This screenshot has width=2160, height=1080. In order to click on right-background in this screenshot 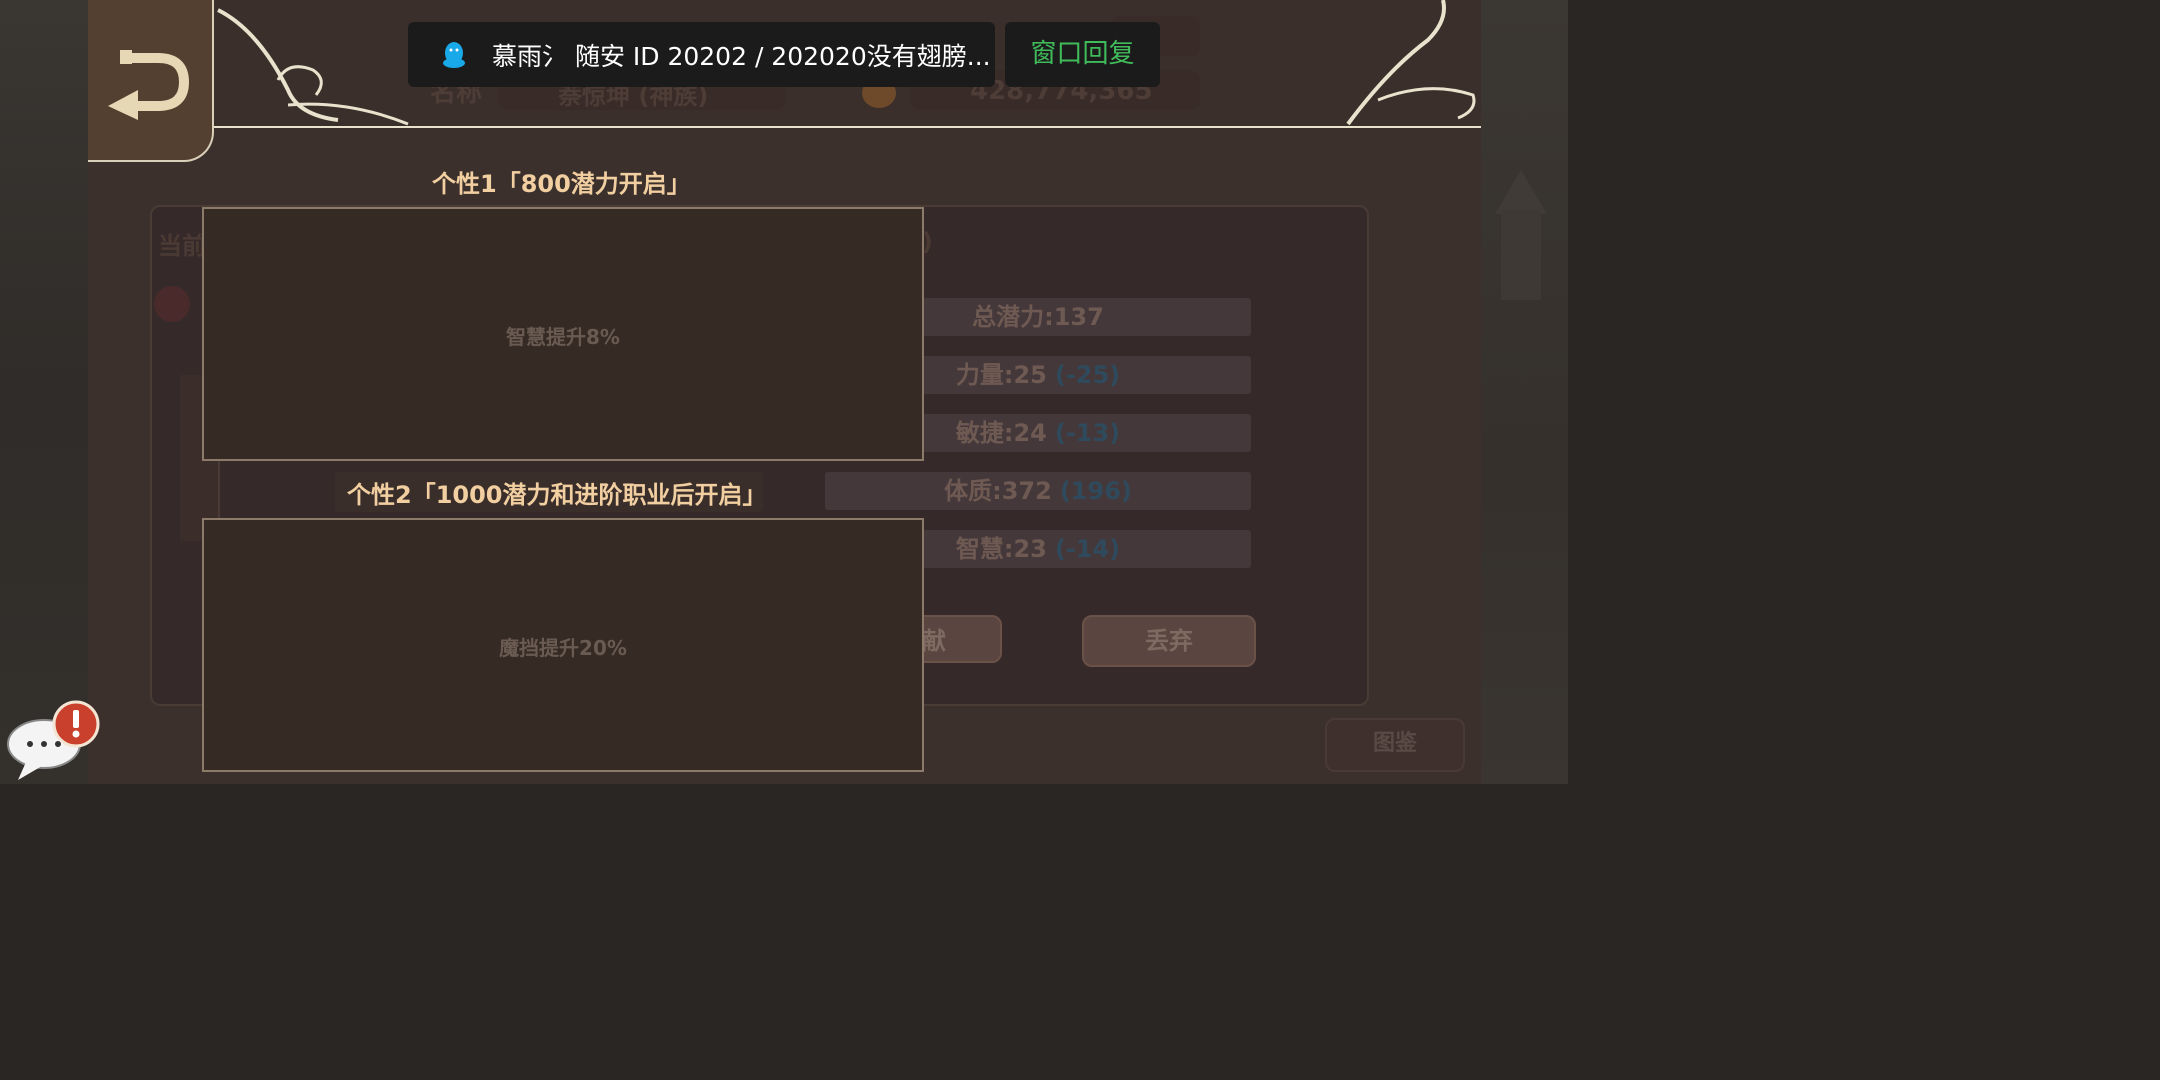, I will do `click(1524, 392)`.